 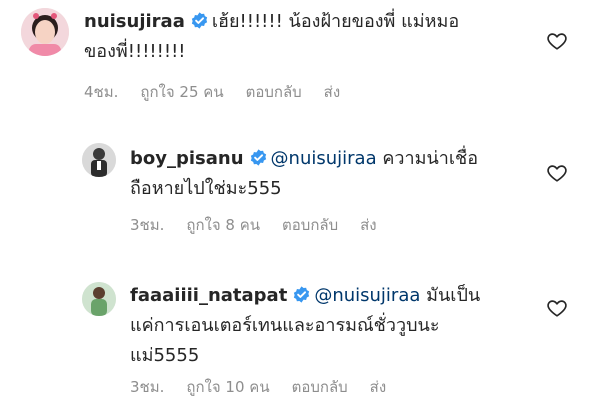 What do you see at coordinates (101, 92) in the screenshot?
I see `timestamp: 4ชม.` at bounding box center [101, 92].